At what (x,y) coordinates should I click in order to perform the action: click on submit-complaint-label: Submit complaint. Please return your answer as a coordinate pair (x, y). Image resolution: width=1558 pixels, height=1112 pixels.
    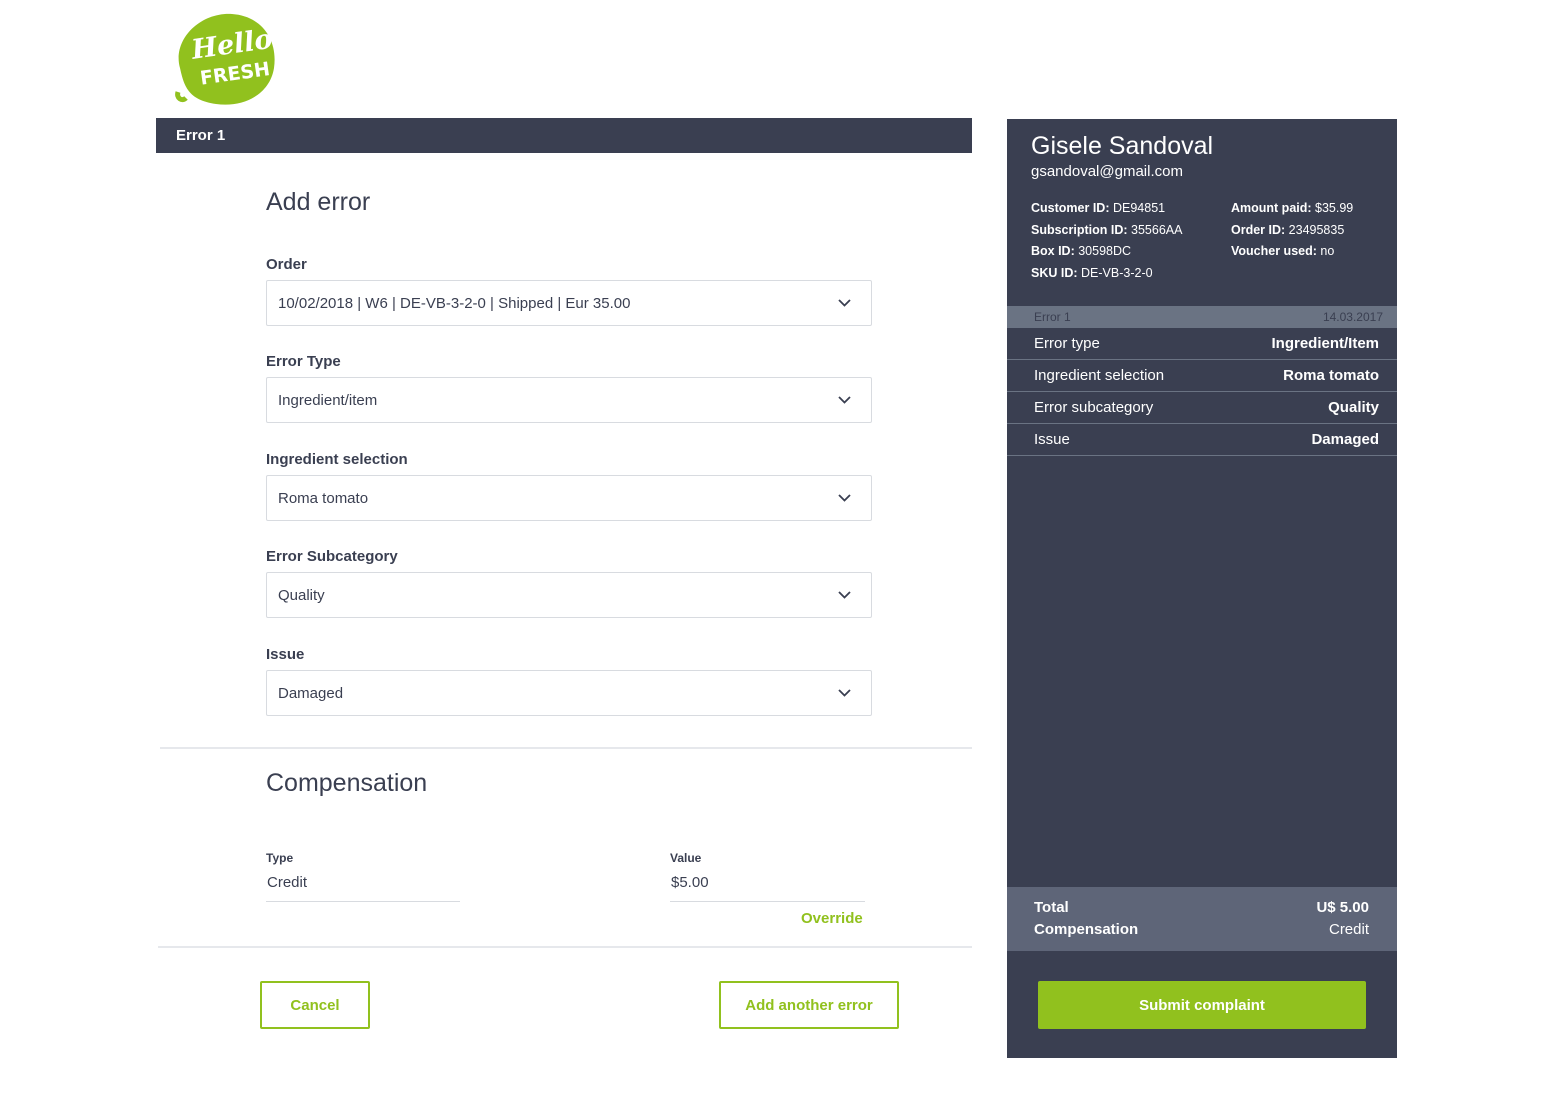
    Looking at the image, I should click on (1202, 1005).